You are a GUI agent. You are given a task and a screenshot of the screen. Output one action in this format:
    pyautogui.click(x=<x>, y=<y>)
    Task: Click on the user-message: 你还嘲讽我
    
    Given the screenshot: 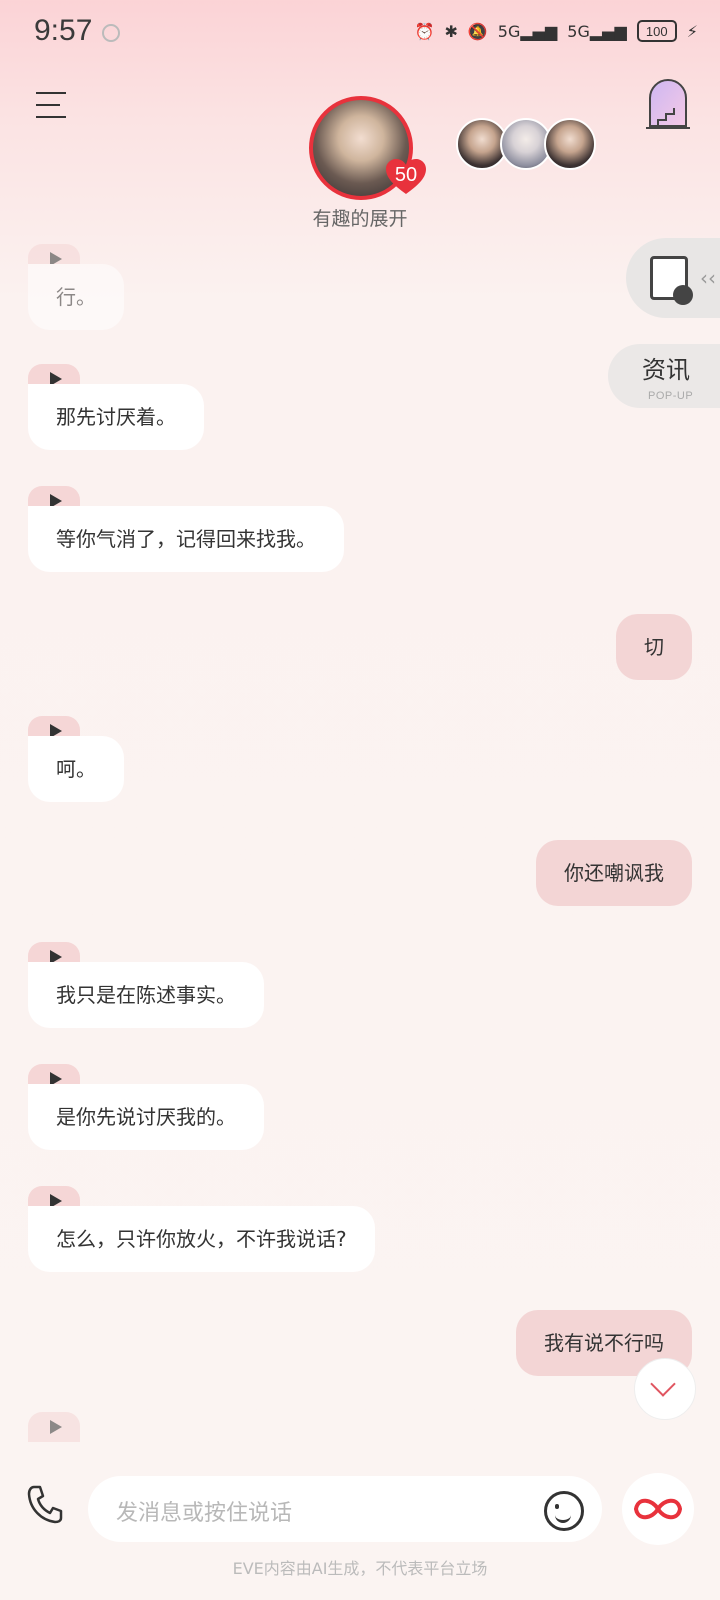 What is the action you would take?
    pyautogui.click(x=614, y=873)
    